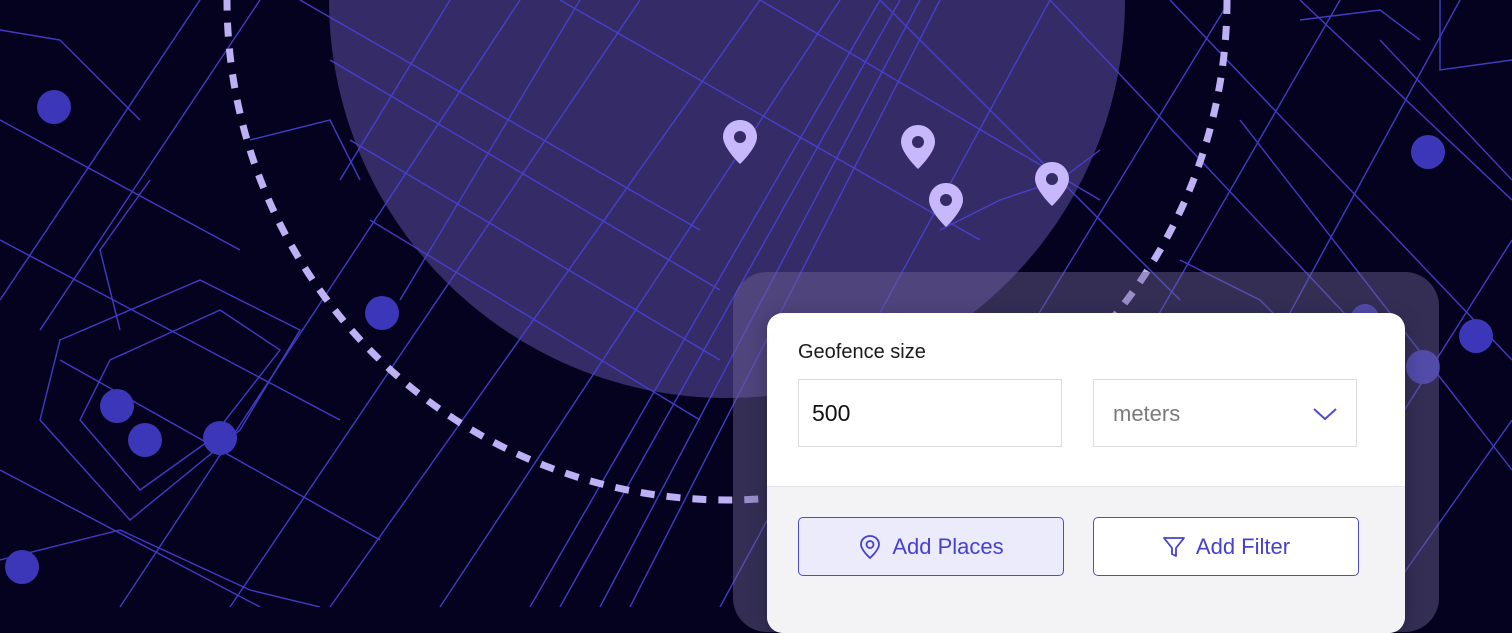 The image size is (1512, 633). Describe the element at coordinates (1243, 546) in the screenshot. I see `add-filter-label: Add Filter` at that location.